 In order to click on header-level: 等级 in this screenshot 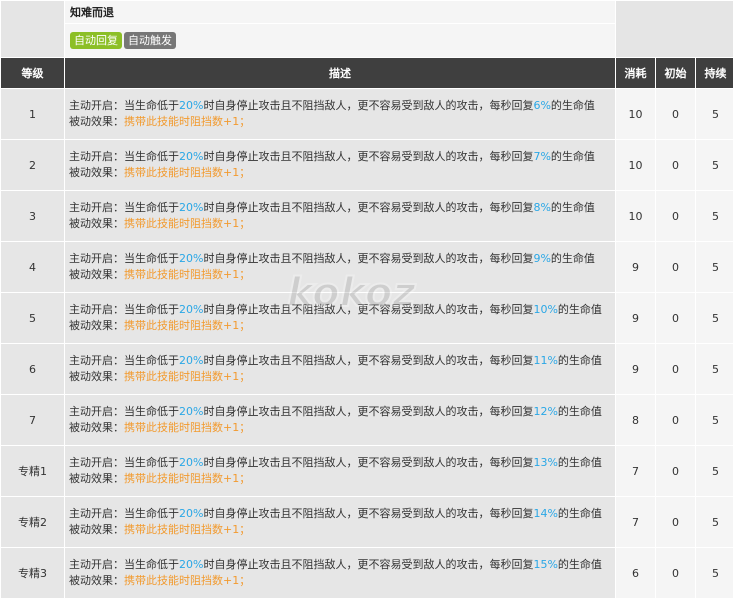, I will do `click(32, 73)`.